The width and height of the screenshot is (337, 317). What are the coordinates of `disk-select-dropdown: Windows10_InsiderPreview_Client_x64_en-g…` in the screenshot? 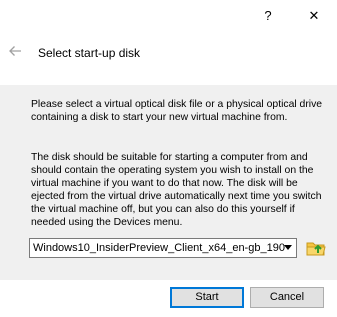 It's located at (163, 248).